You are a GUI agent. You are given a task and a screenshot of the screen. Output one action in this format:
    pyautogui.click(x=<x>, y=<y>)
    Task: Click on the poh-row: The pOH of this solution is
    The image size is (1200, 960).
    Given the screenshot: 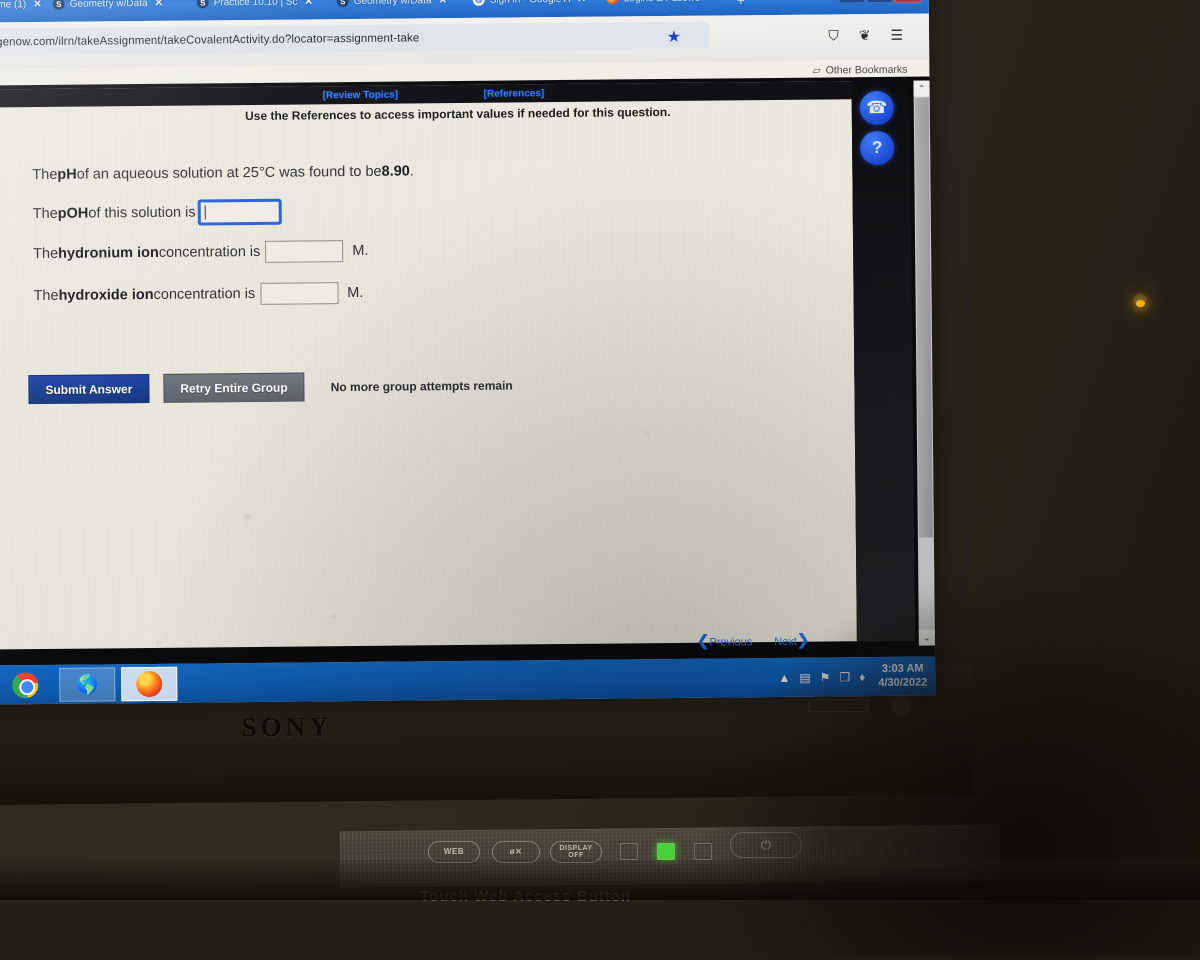 What is the action you would take?
    pyautogui.click(x=159, y=212)
    